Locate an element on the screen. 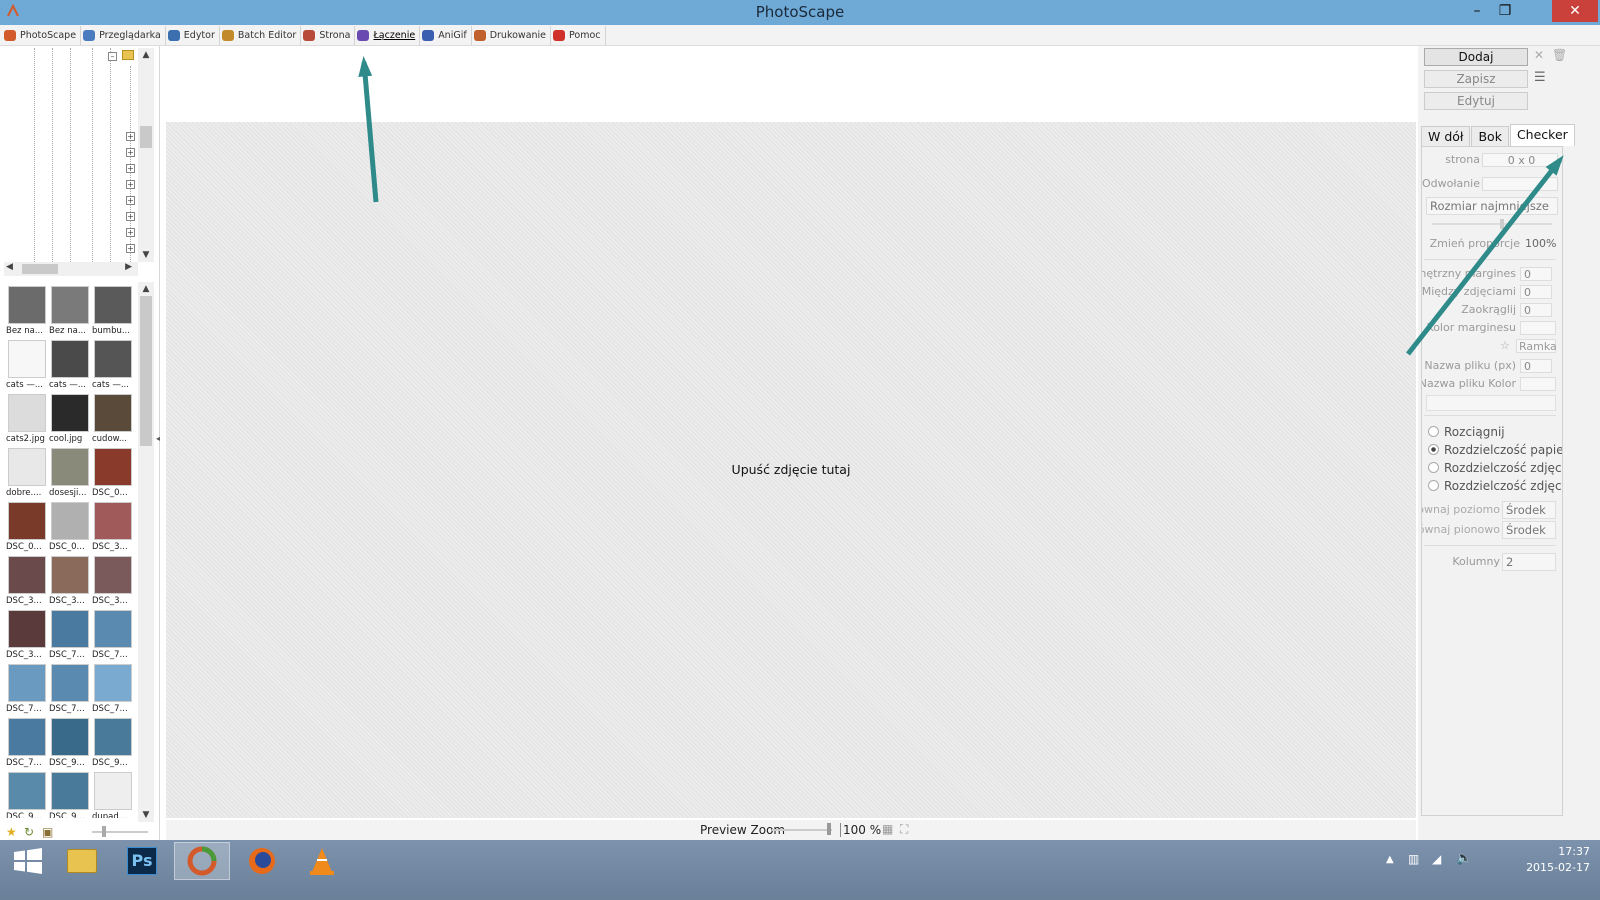 The width and height of the screenshot is (1600, 900). star-icon: ★ is located at coordinates (11, 832).